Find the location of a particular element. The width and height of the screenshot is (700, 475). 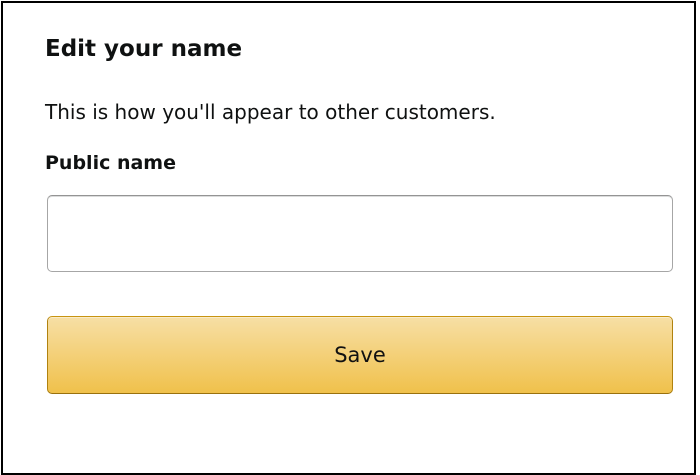

public-name-label: Public name is located at coordinates (110, 163).